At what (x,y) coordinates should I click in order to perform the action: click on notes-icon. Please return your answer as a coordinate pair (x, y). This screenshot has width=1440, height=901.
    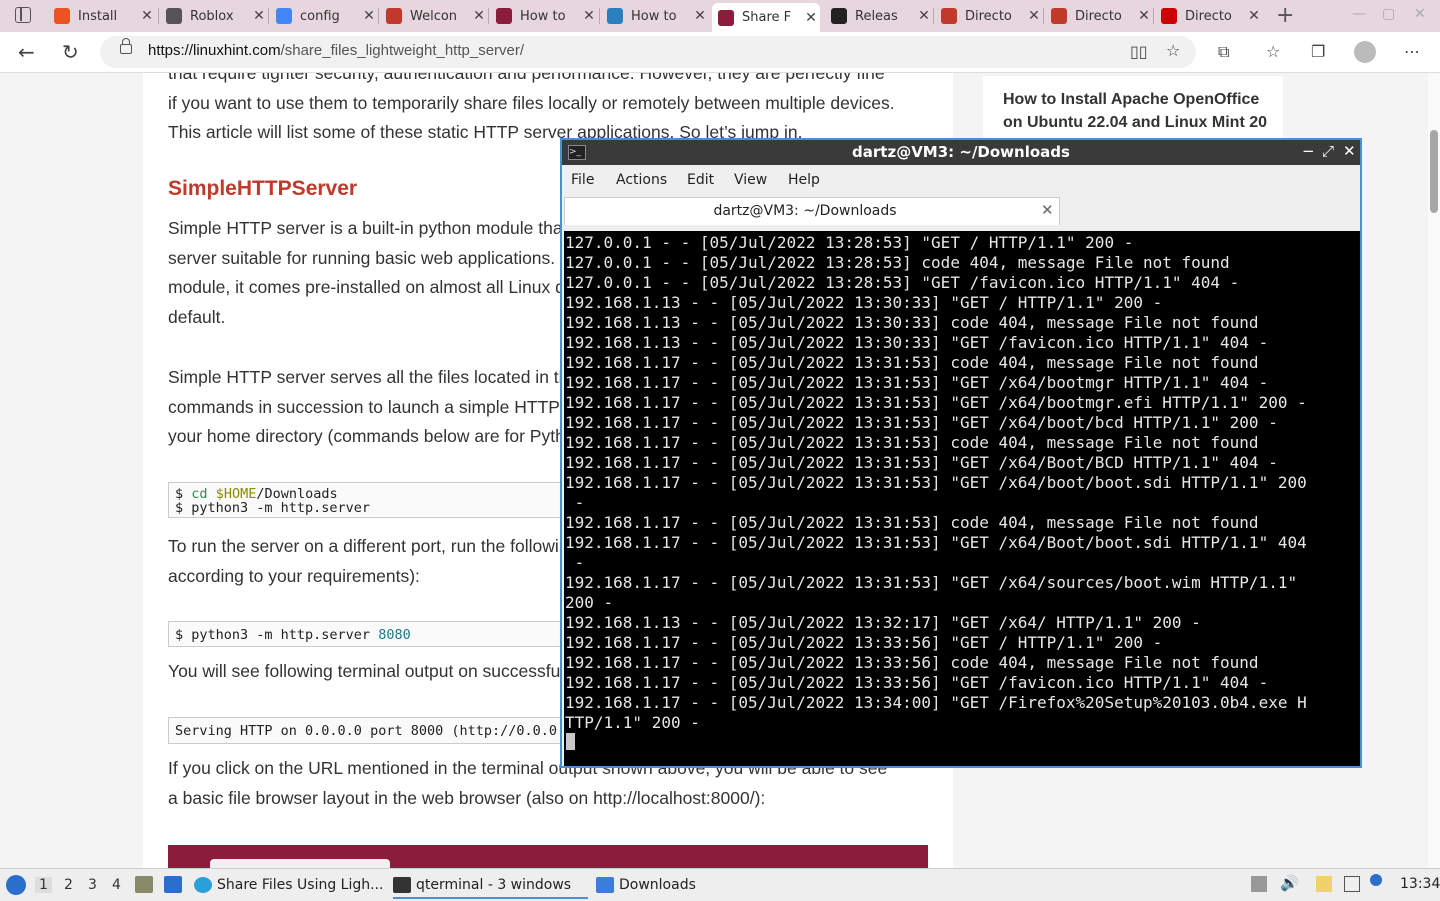
    Looking at the image, I should click on (1324, 884).